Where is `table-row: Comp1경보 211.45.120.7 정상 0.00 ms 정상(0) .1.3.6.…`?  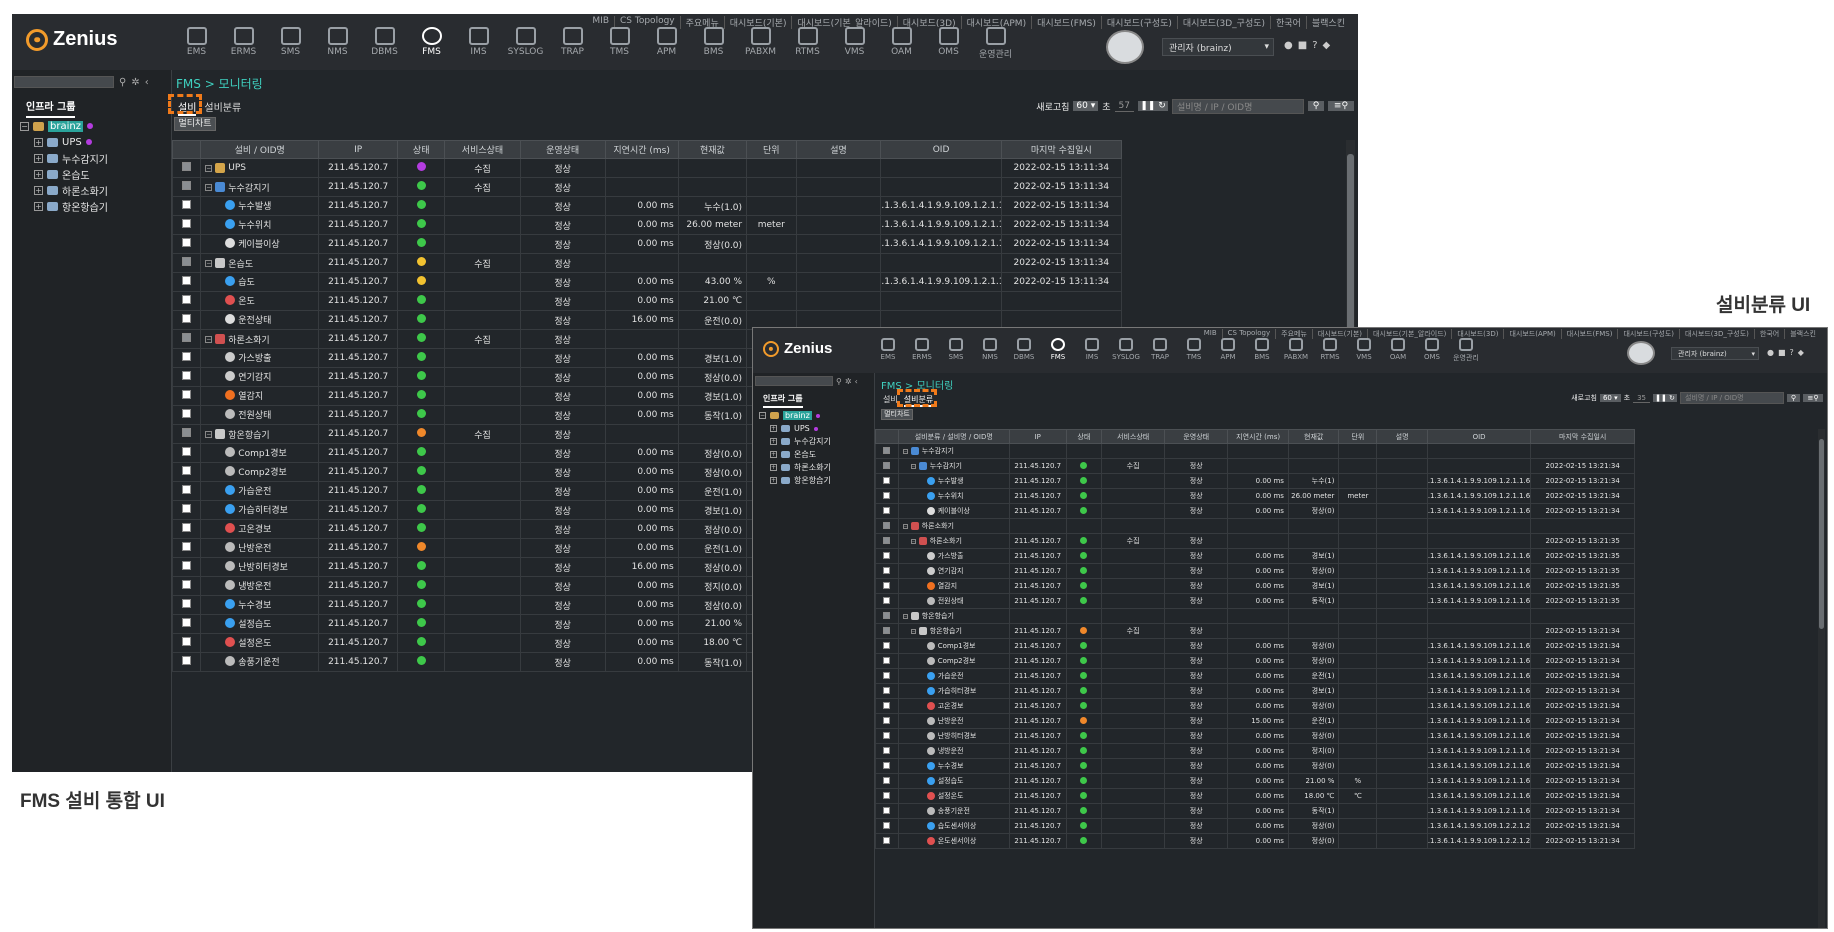
table-row: Comp1경보 211.45.120.7 정상 0.00 ms 정상(0) .1.3.6.… is located at coordinates (1255, 646).